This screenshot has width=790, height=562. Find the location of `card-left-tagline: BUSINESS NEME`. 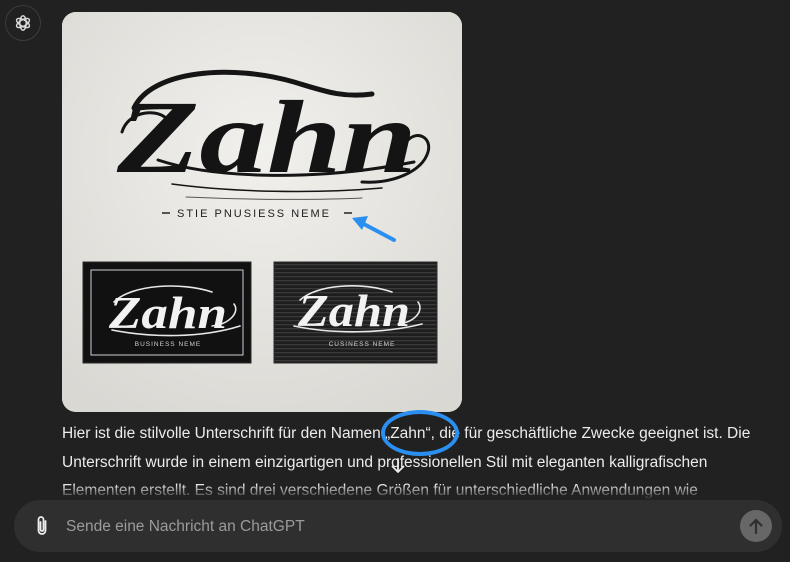

card-left-tagline: BUSINESS NEME is located at coordinates (168, 344).